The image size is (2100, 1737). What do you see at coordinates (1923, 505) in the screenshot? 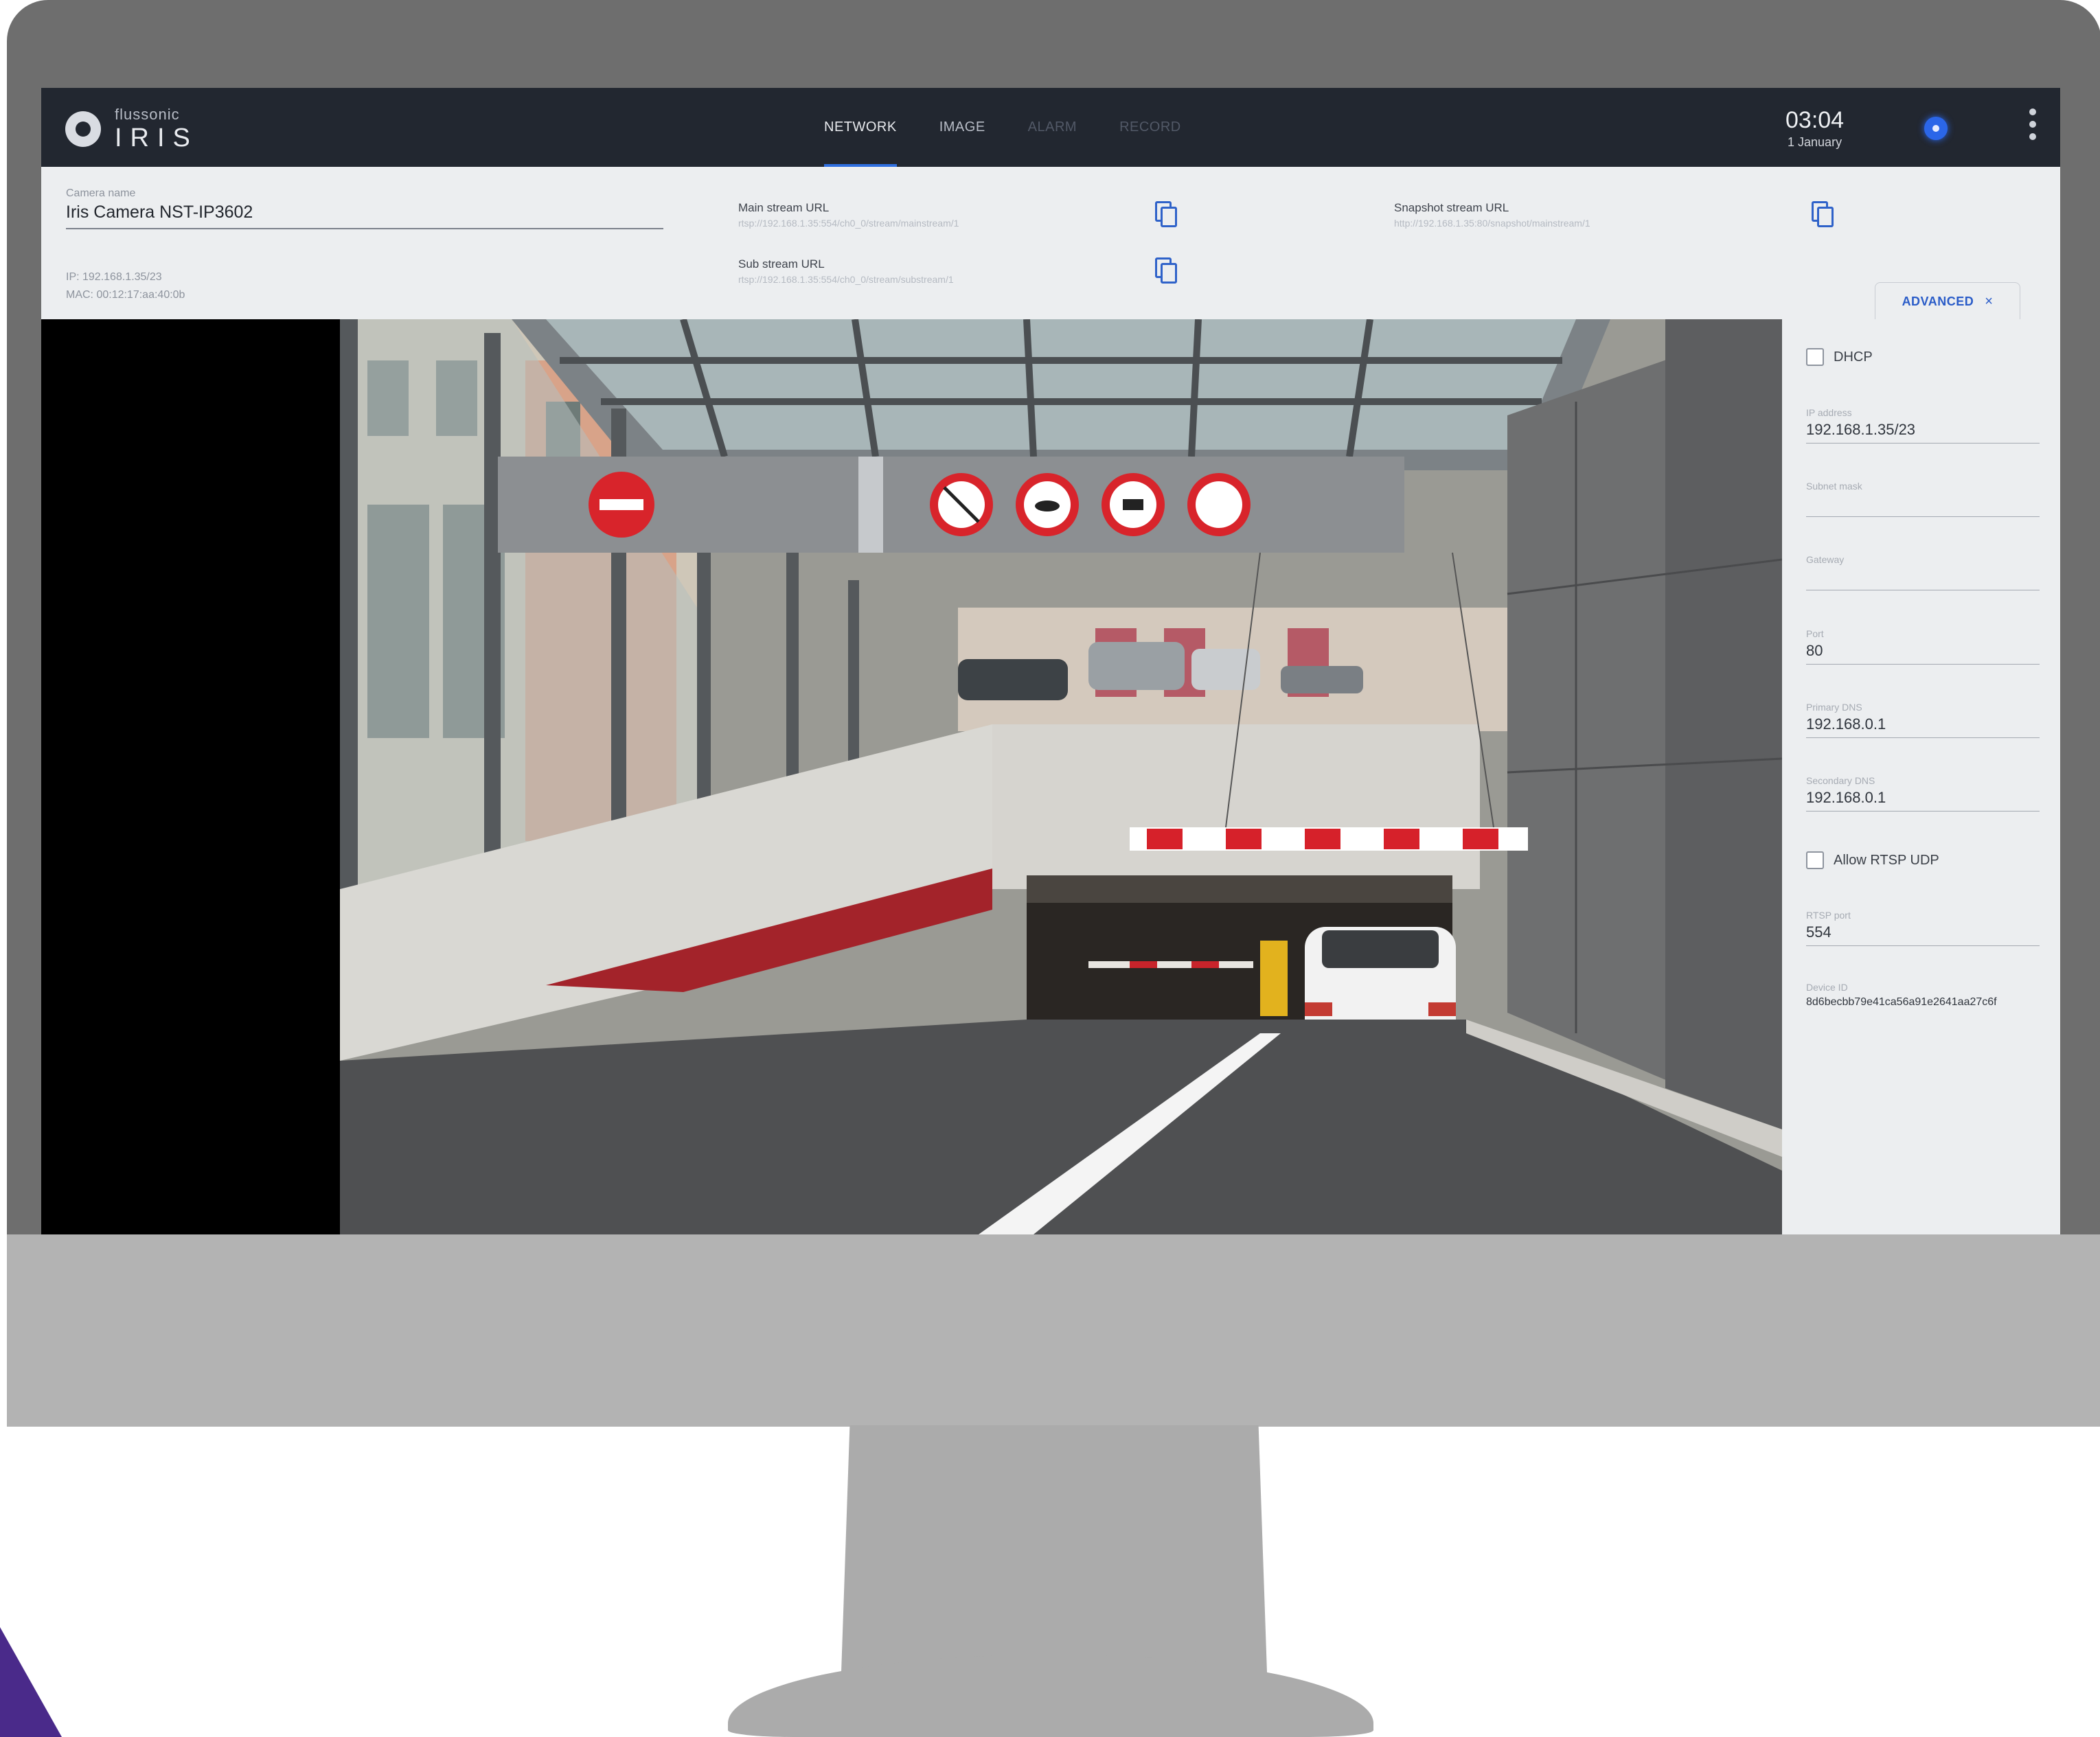
I see `subnet-mask-input` at bounding box center [1923, 505].